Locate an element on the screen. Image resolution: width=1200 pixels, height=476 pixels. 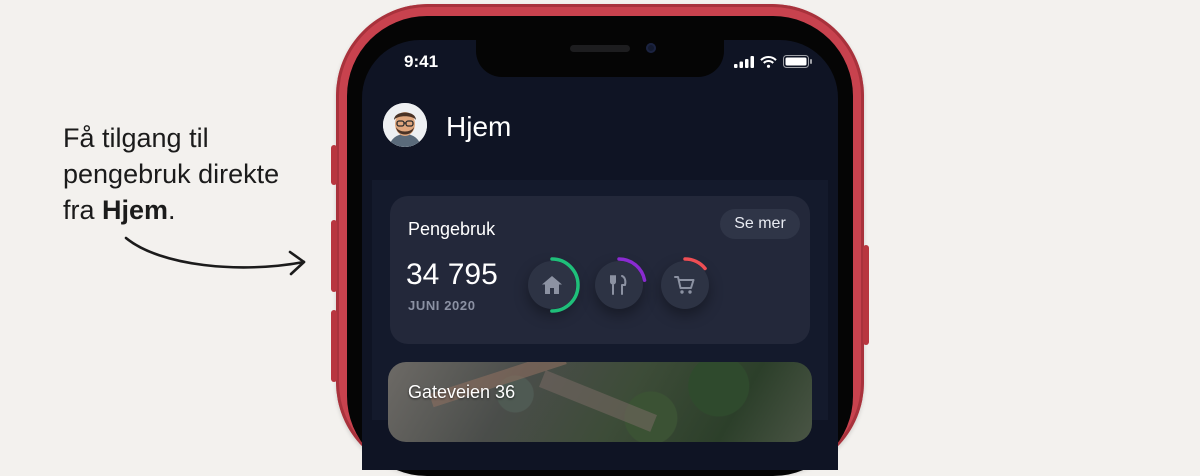
speaker-grille is located at coordinates (600, 48).